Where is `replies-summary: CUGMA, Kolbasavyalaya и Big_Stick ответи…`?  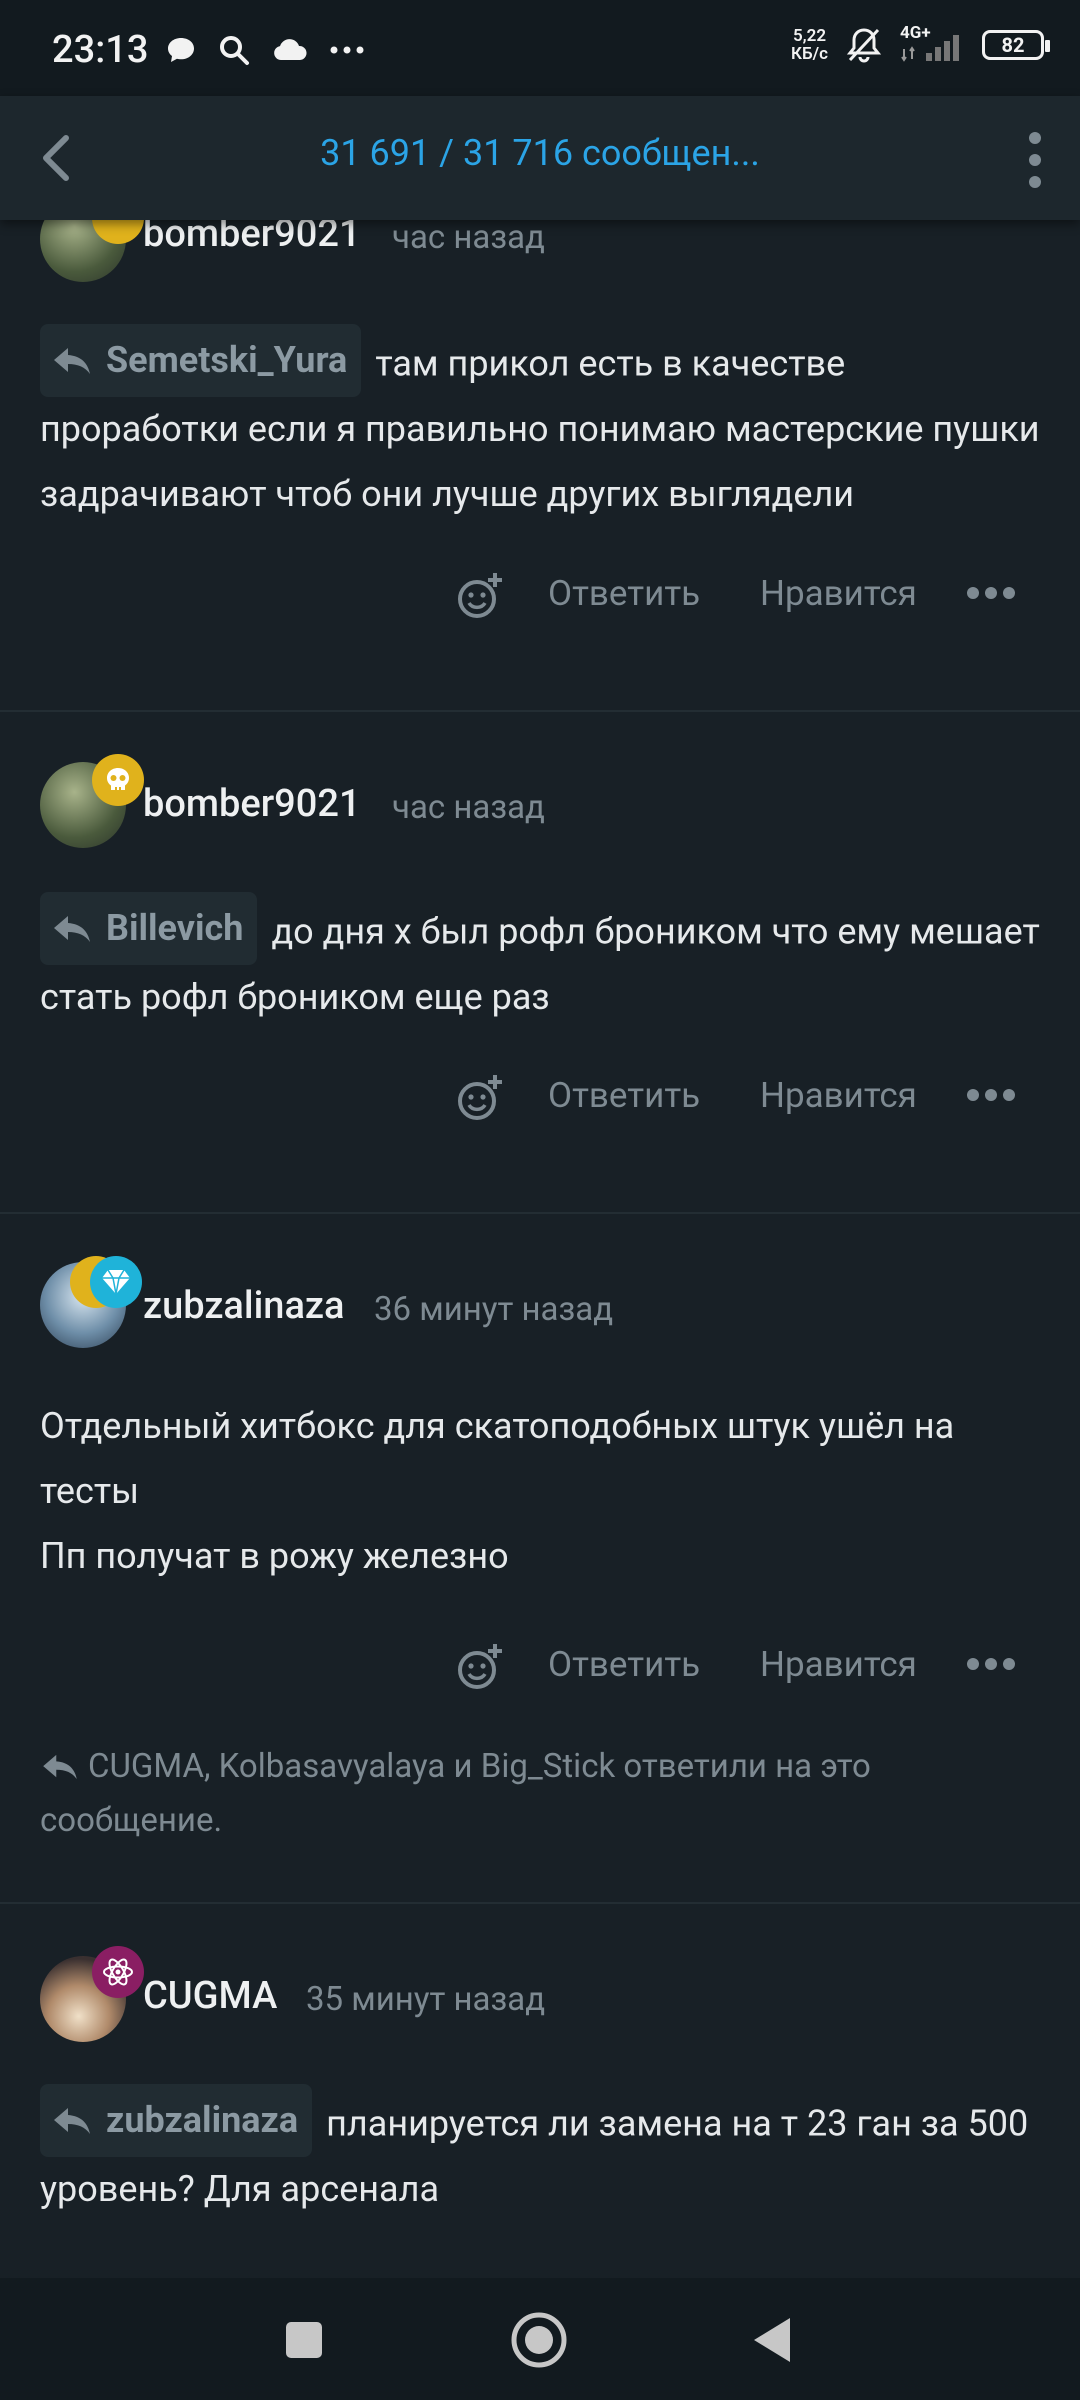 replies-summary: CUGMA, Kolbasavyalaya и Big_Stick ответи… is located at coordinates (540, 1794).